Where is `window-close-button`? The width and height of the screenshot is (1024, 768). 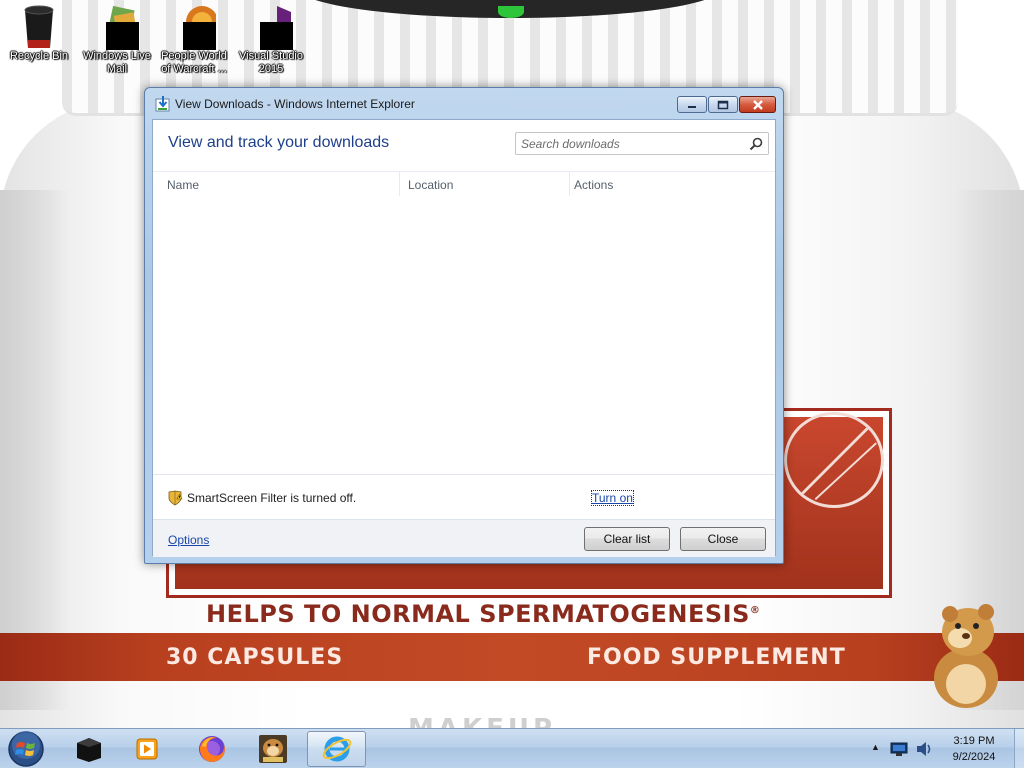 window-close-button is located at coordinates (757, 104).